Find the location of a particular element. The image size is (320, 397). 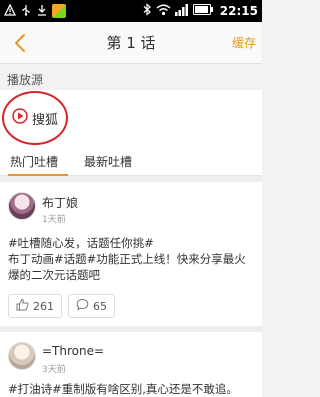

notification-warning-icon is located at coordinates (10, 11).